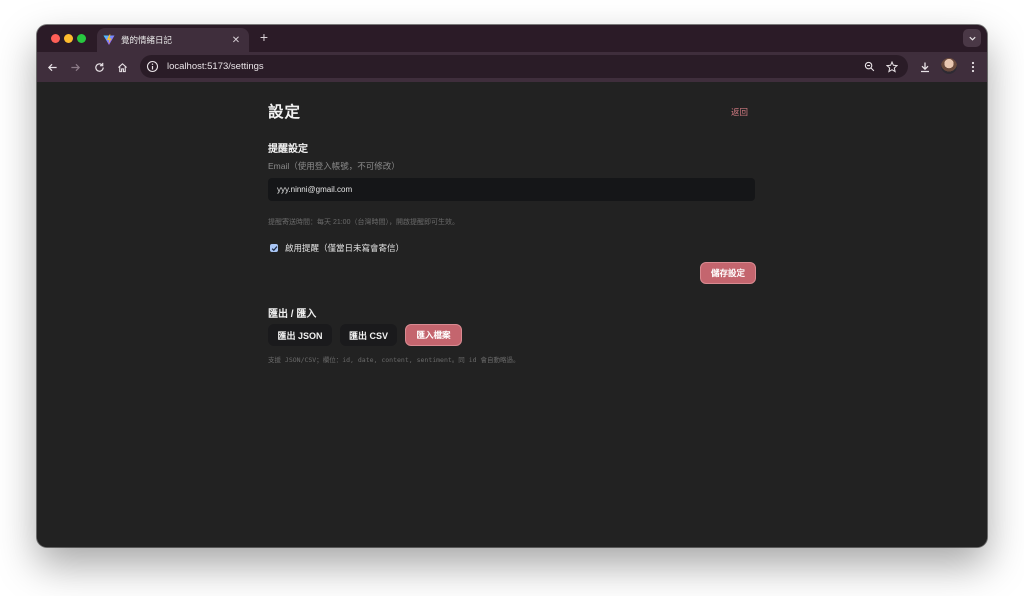 This screenshot has height=596, width=1024. Describe the element at coordinates (81, 38) in the screenshot. I see `maximize-window-button` at that location.